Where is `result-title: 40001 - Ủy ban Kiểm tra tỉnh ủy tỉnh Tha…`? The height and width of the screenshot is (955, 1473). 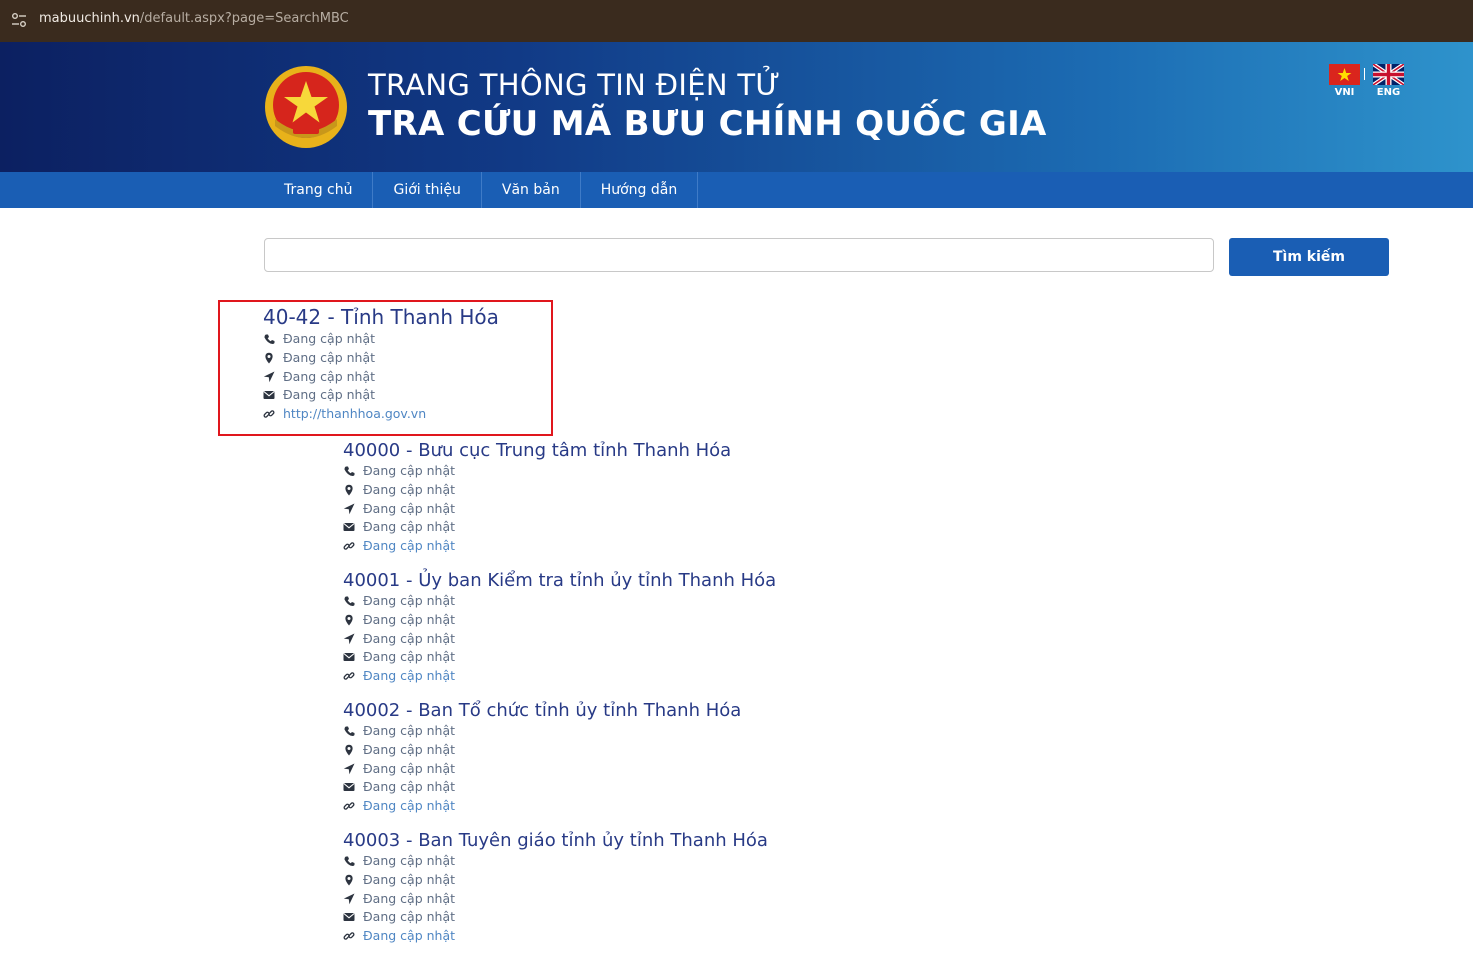 result-title: 40001 - Ủy ban Kiểm tra tỉnh ủy tỉnh Tha… is located at coordinates (559, 581).